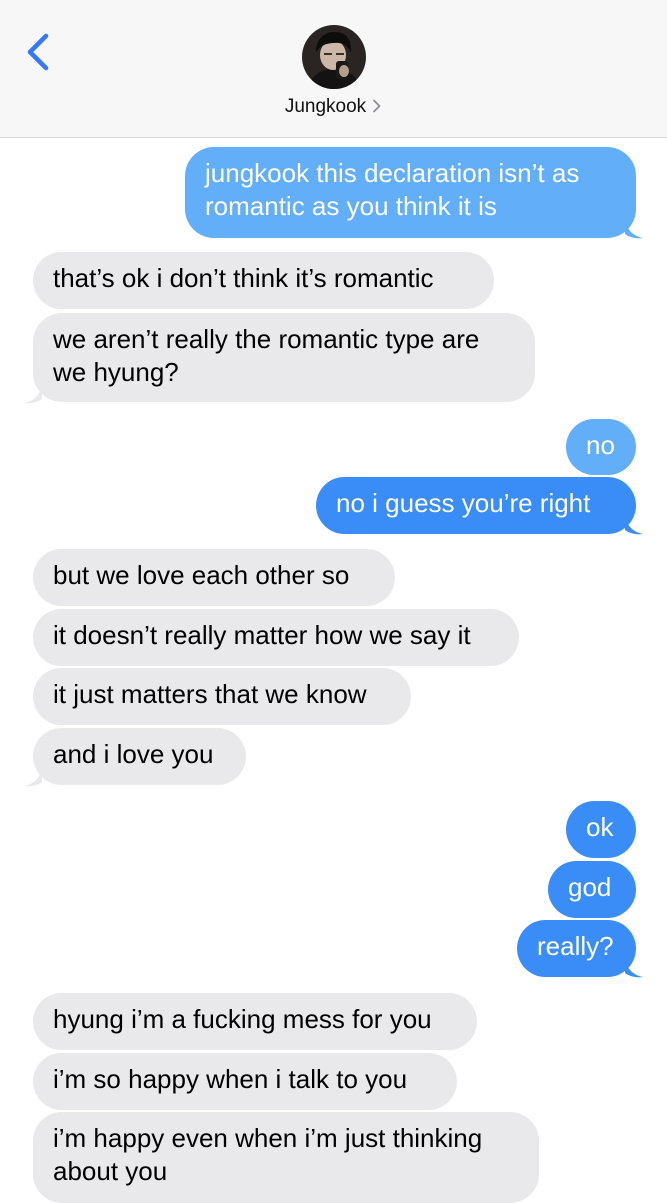  I want to click on conversation-header: Jungkook, so click(333, 69).